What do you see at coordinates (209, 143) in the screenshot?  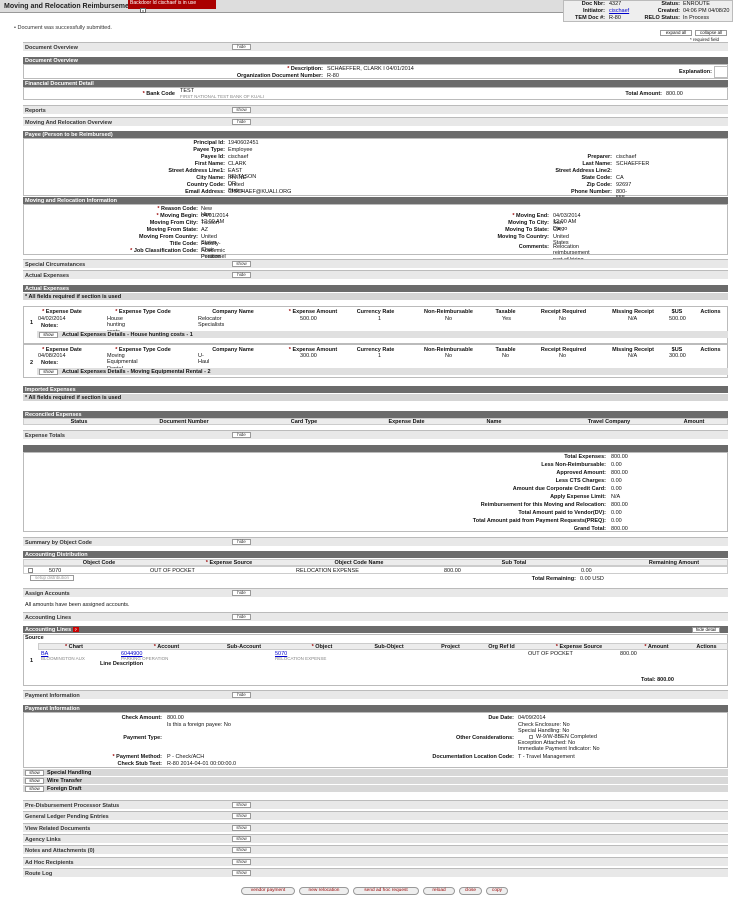 I see `payee-principal-label: Principal Id:` at bounding box center [209, 143].